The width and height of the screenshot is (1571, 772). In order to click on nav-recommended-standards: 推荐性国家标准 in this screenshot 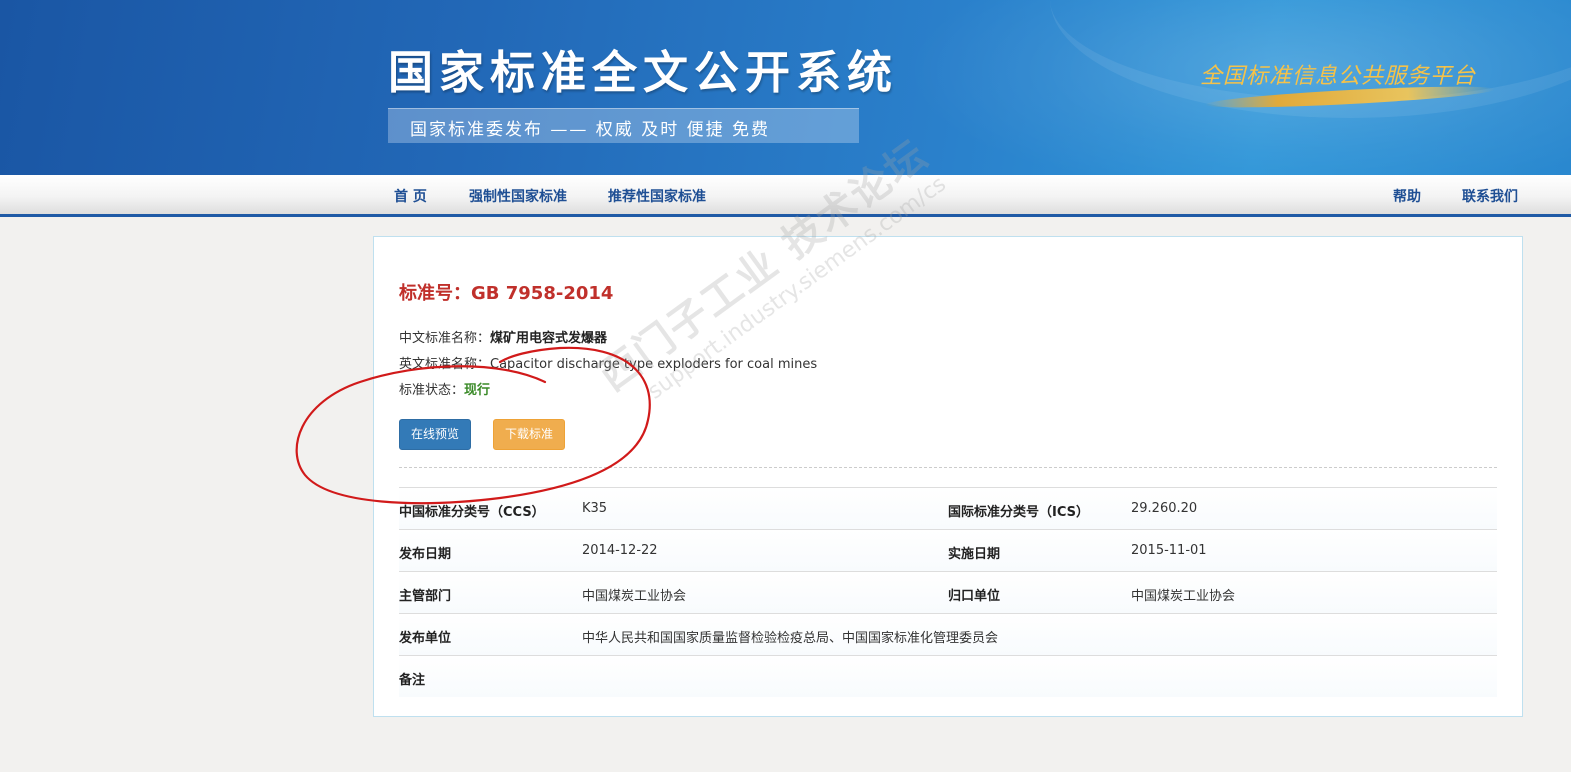, I will do `click(657, 196)`.